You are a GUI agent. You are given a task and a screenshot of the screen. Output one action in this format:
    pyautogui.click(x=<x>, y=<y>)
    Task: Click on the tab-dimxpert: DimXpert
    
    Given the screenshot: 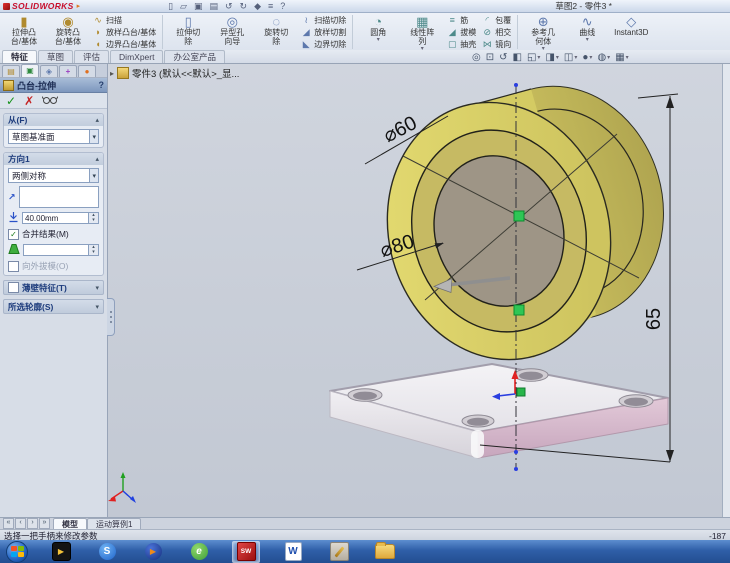 What is the action you would take?
    pyautogui.click(x=137, y=56)
    